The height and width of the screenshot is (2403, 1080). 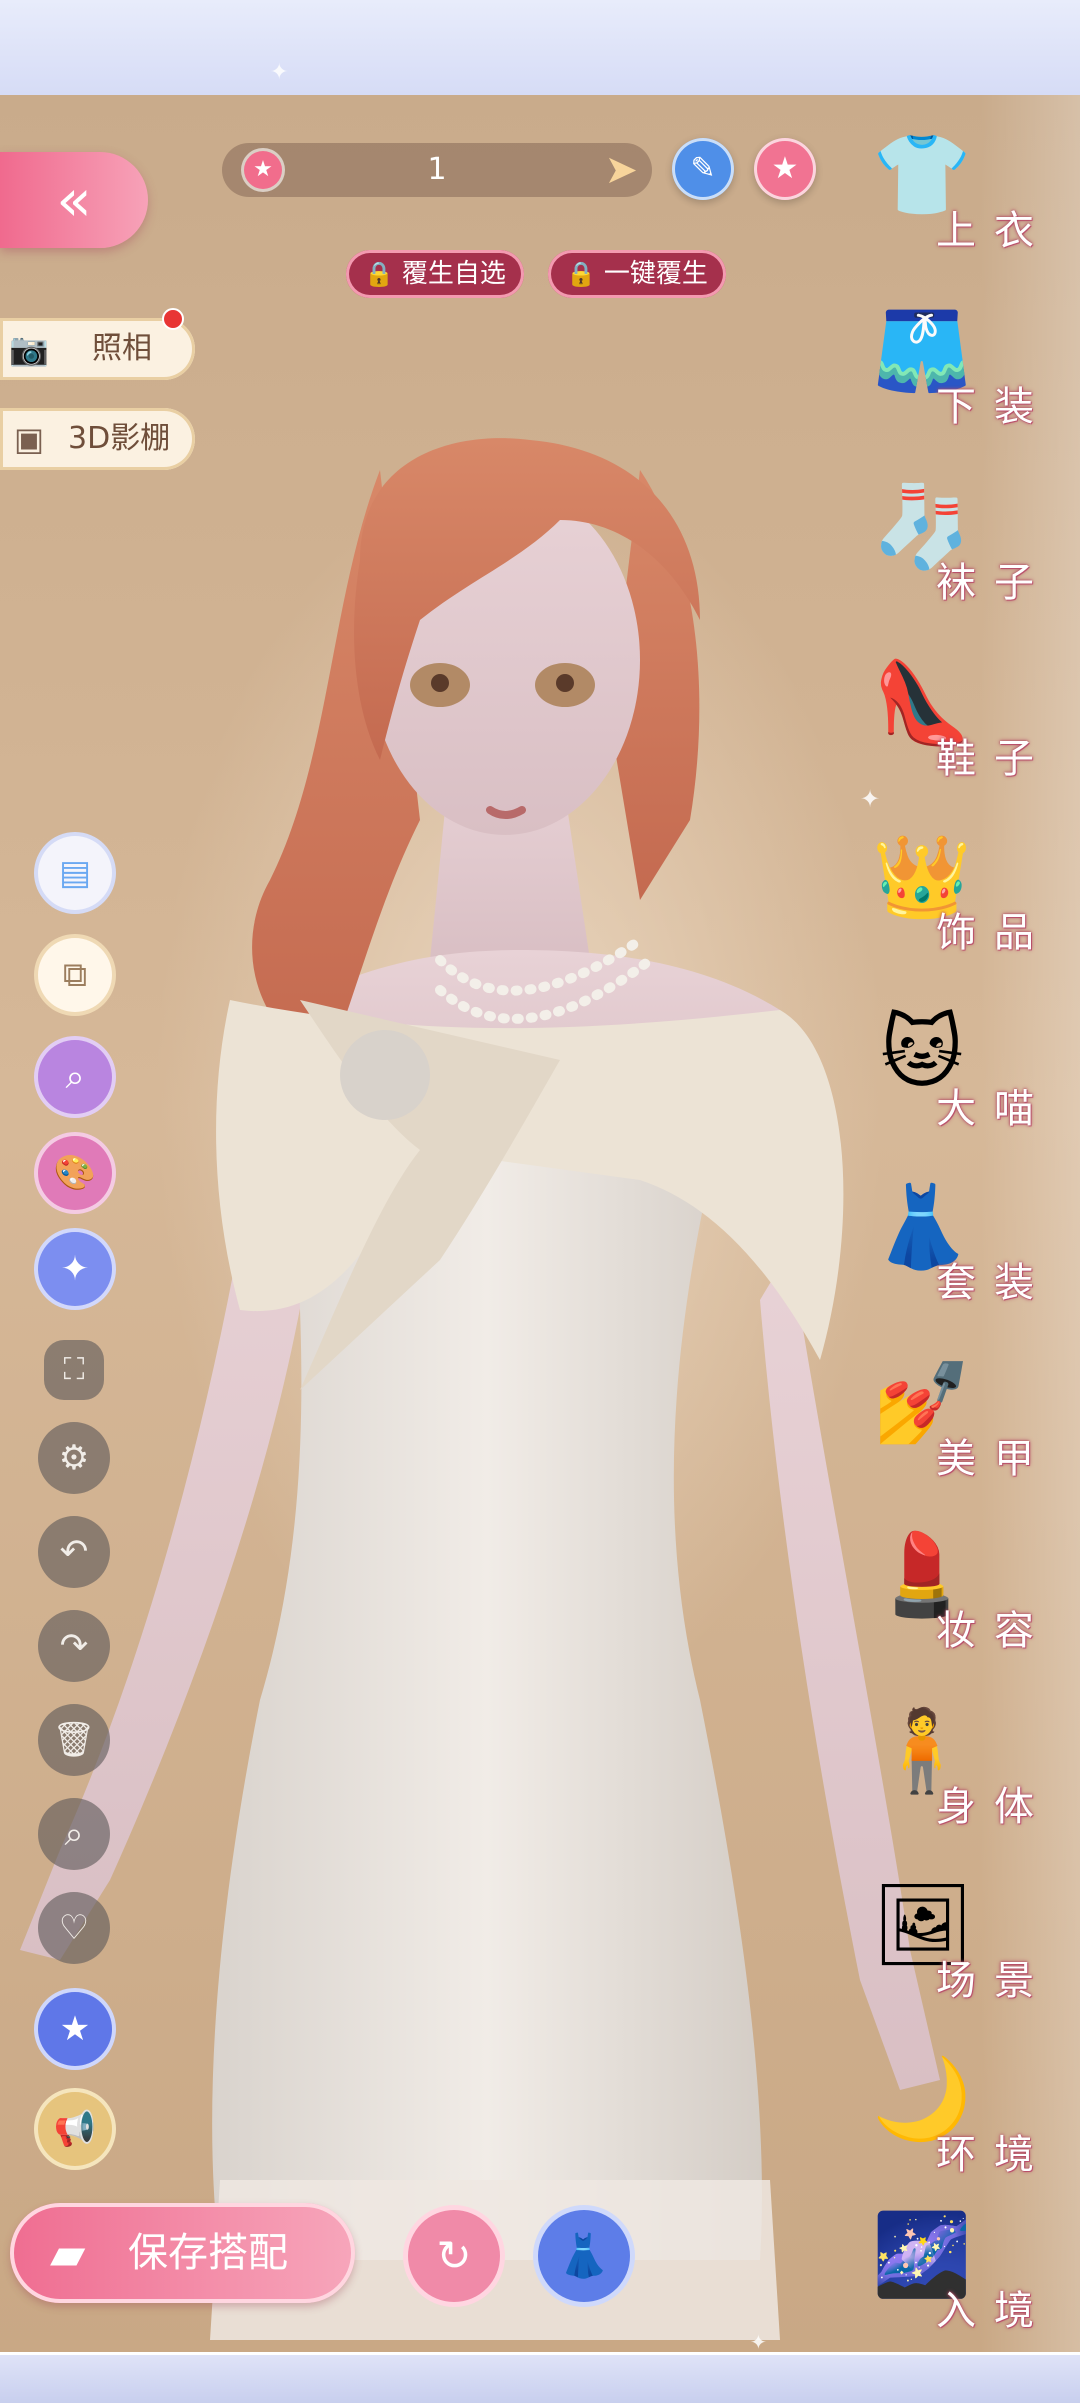 I want to click on category-scene: 🖼 场景, so click(x=972, y=1945).